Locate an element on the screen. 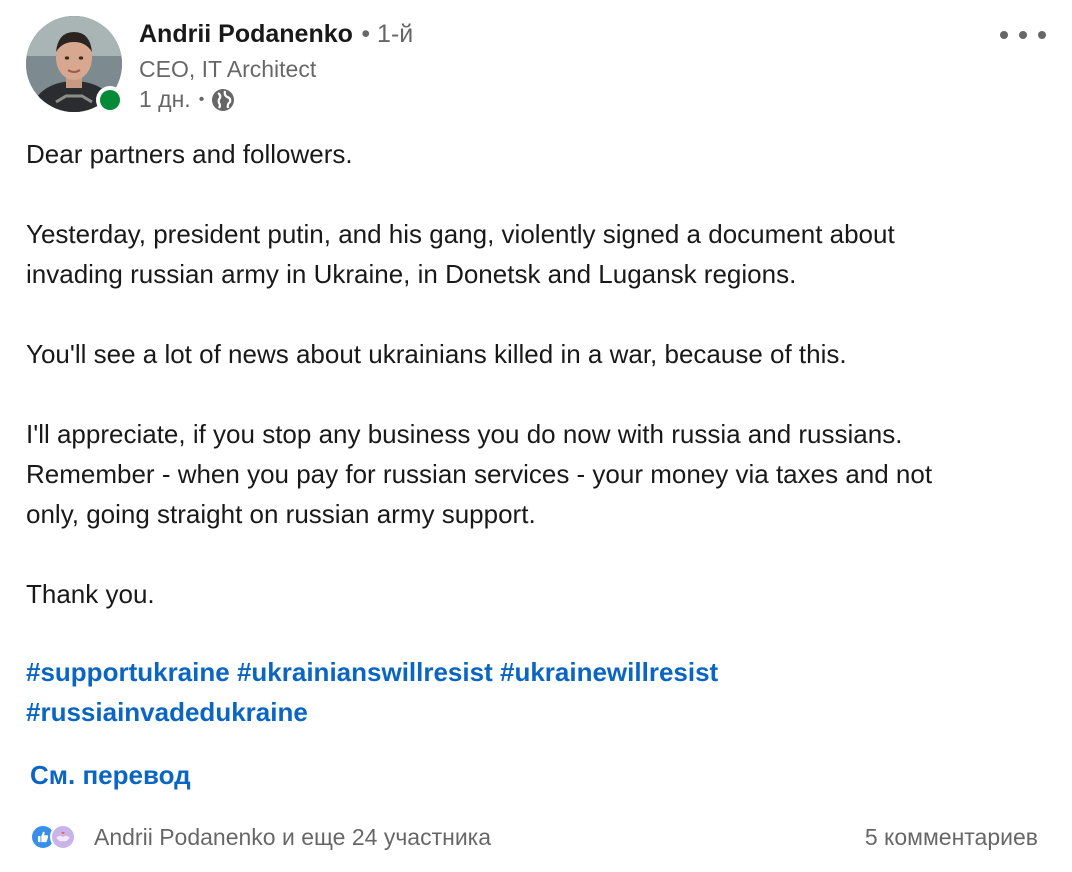  globe-icon is located at coordinates (223, 100).